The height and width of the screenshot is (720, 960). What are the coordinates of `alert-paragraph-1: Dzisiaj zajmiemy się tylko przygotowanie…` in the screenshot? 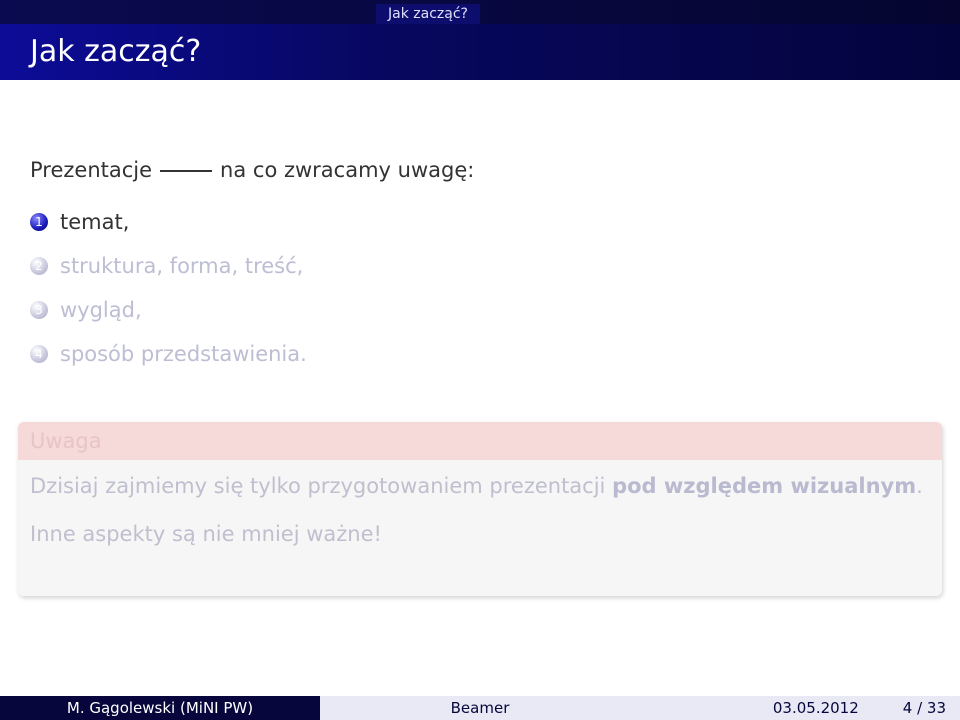 It's located at (480, 486).